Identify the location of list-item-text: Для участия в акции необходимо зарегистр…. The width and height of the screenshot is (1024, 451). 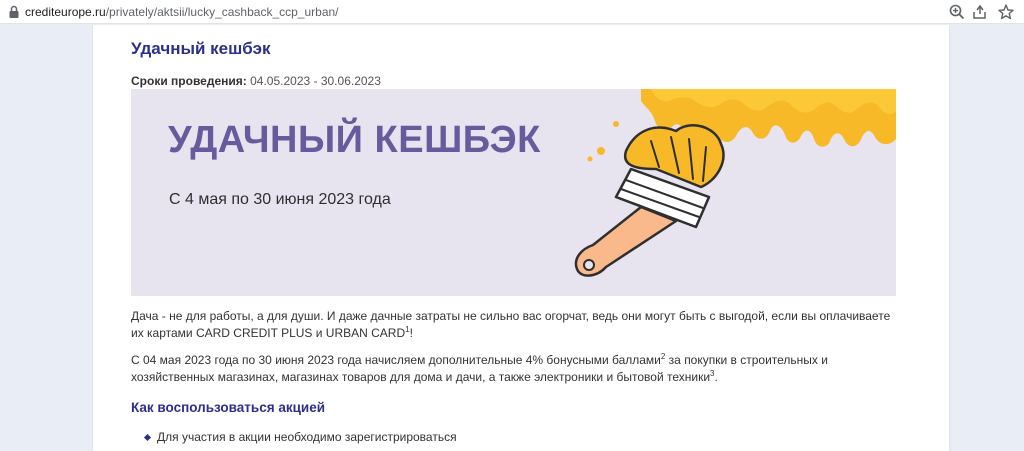
(307, 437).